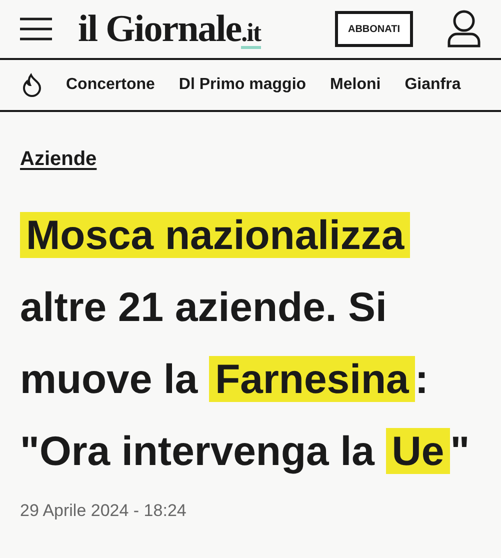 Image resolution: width=501 pixels, height=558 pixels. I want to click on trending-link: Meloni, so click(355, 85).